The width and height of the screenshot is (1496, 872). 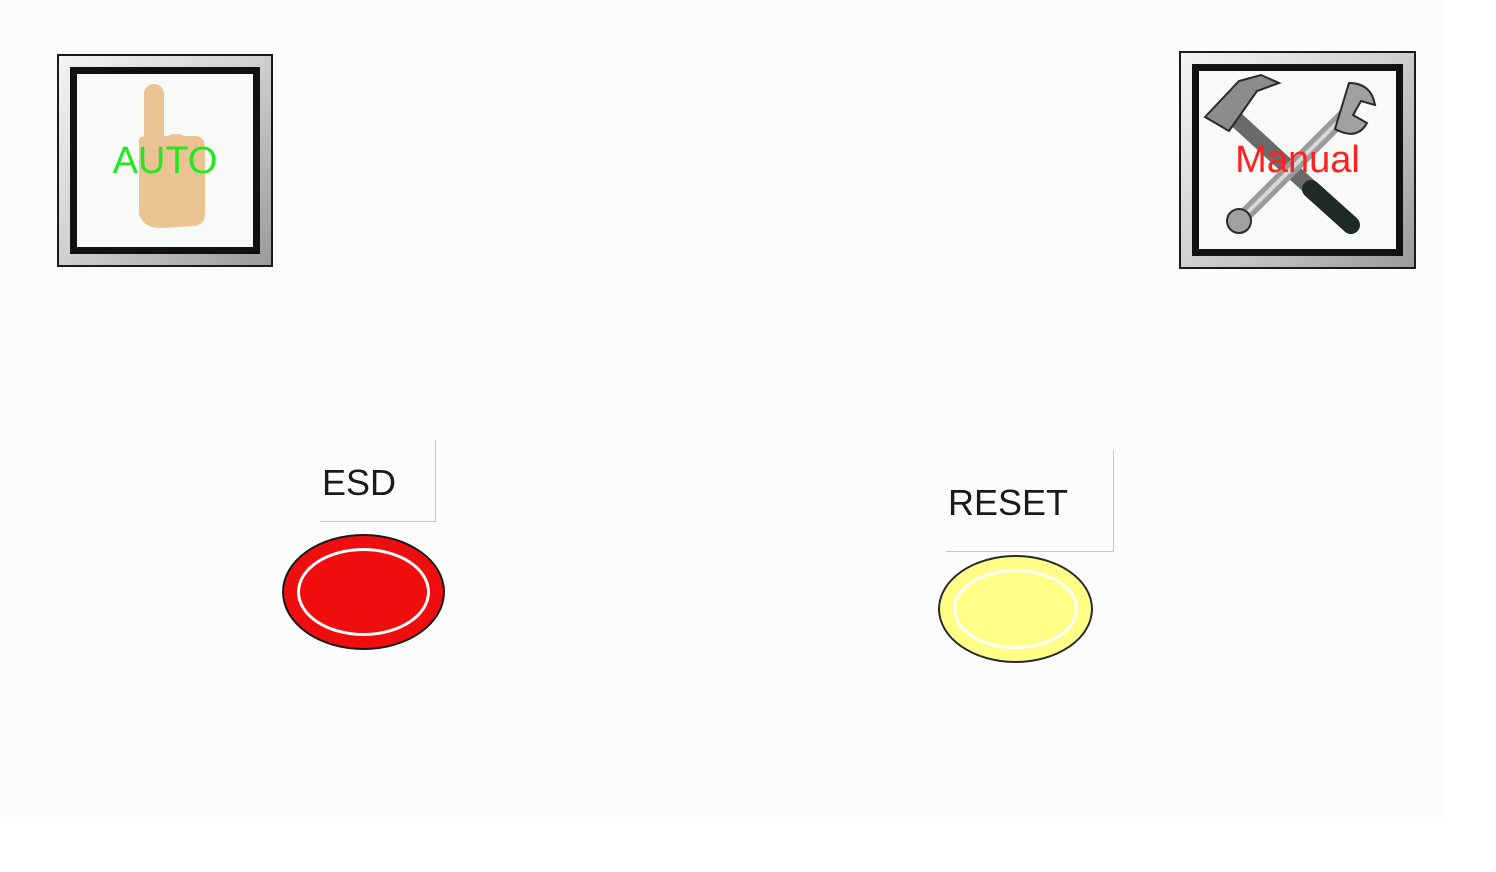 I want to click on manual-button-face: Manual, so click(x=1297, y=160).